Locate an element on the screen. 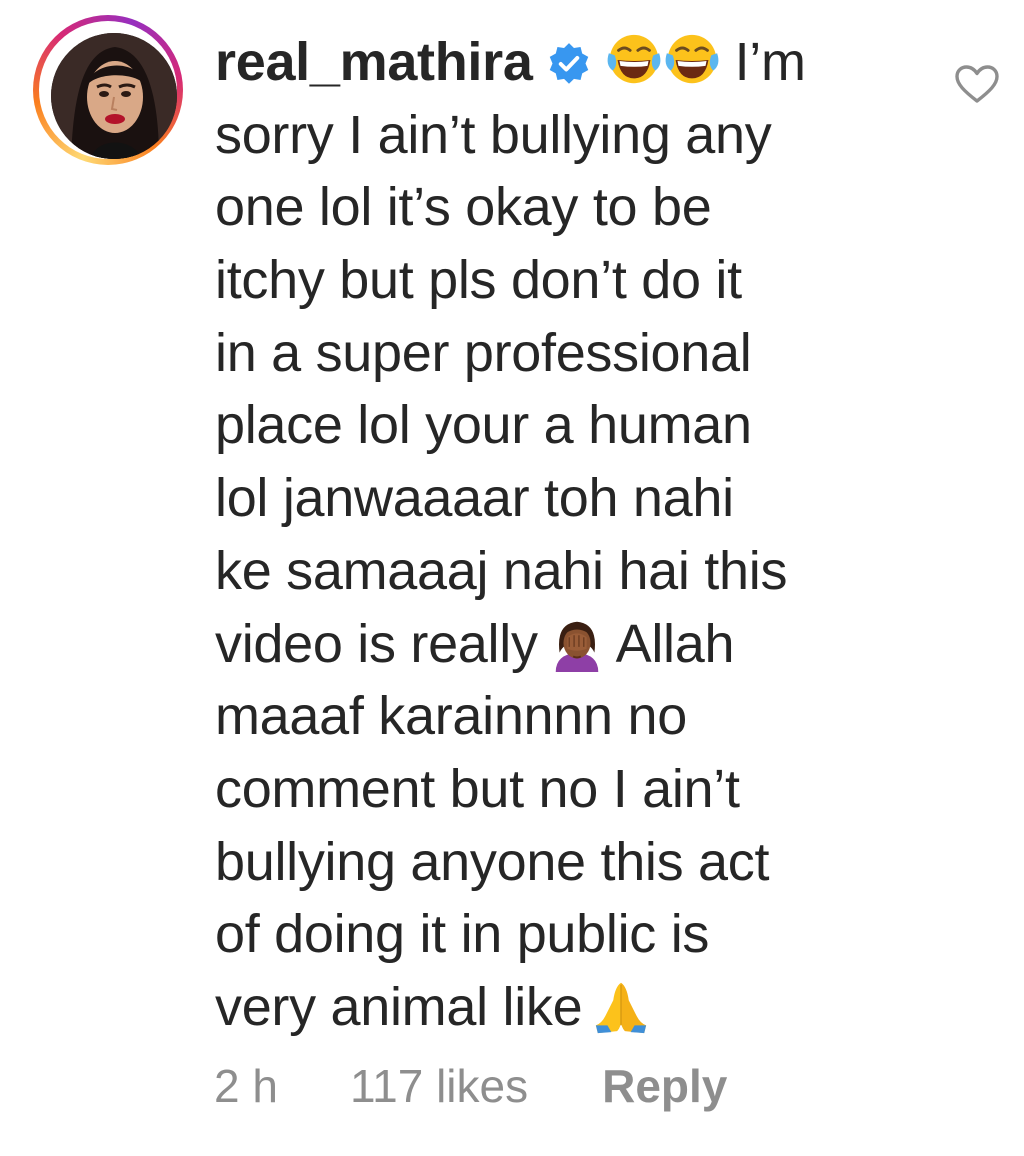 This screenshot has height=1156, width=1024. comment-line: sorry I ain’t bullying any is located at coordinates (493, 134).